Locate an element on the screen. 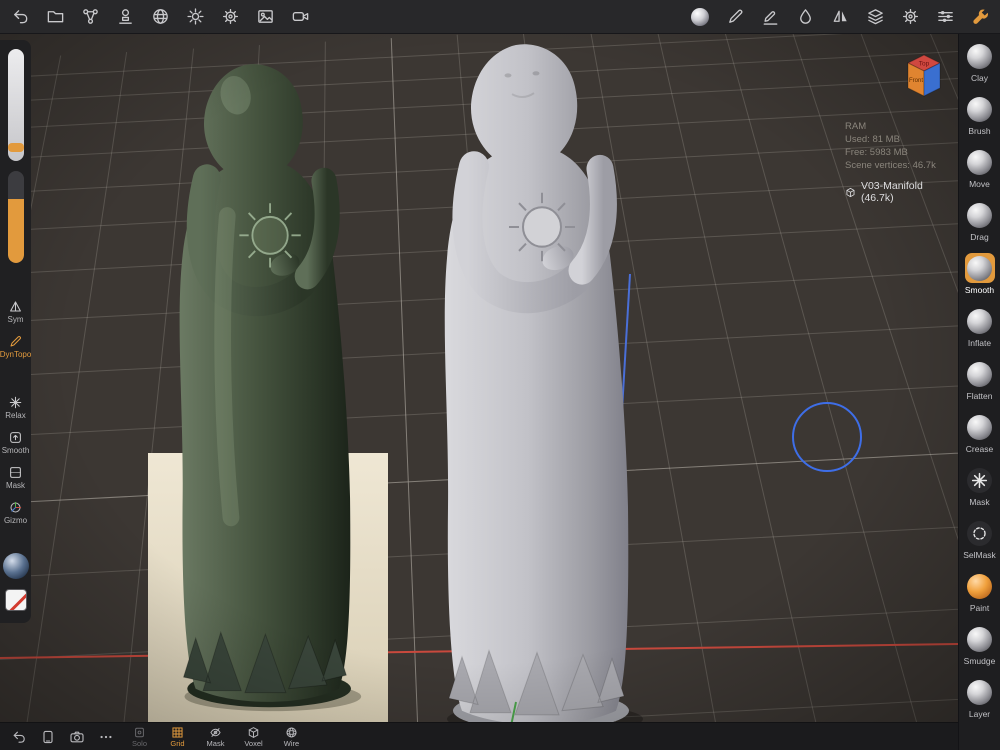  tool-smudge: Smudge is located at coordinates (979, 647).